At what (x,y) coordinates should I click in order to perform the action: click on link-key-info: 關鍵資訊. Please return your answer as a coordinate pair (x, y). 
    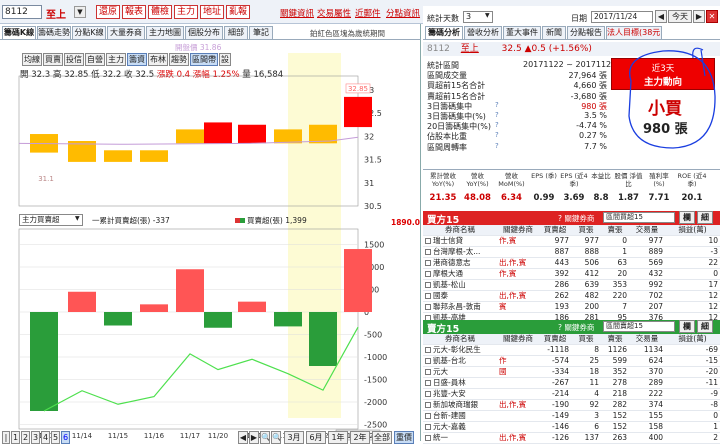
    Looking at the image, I should click on (297, 13).